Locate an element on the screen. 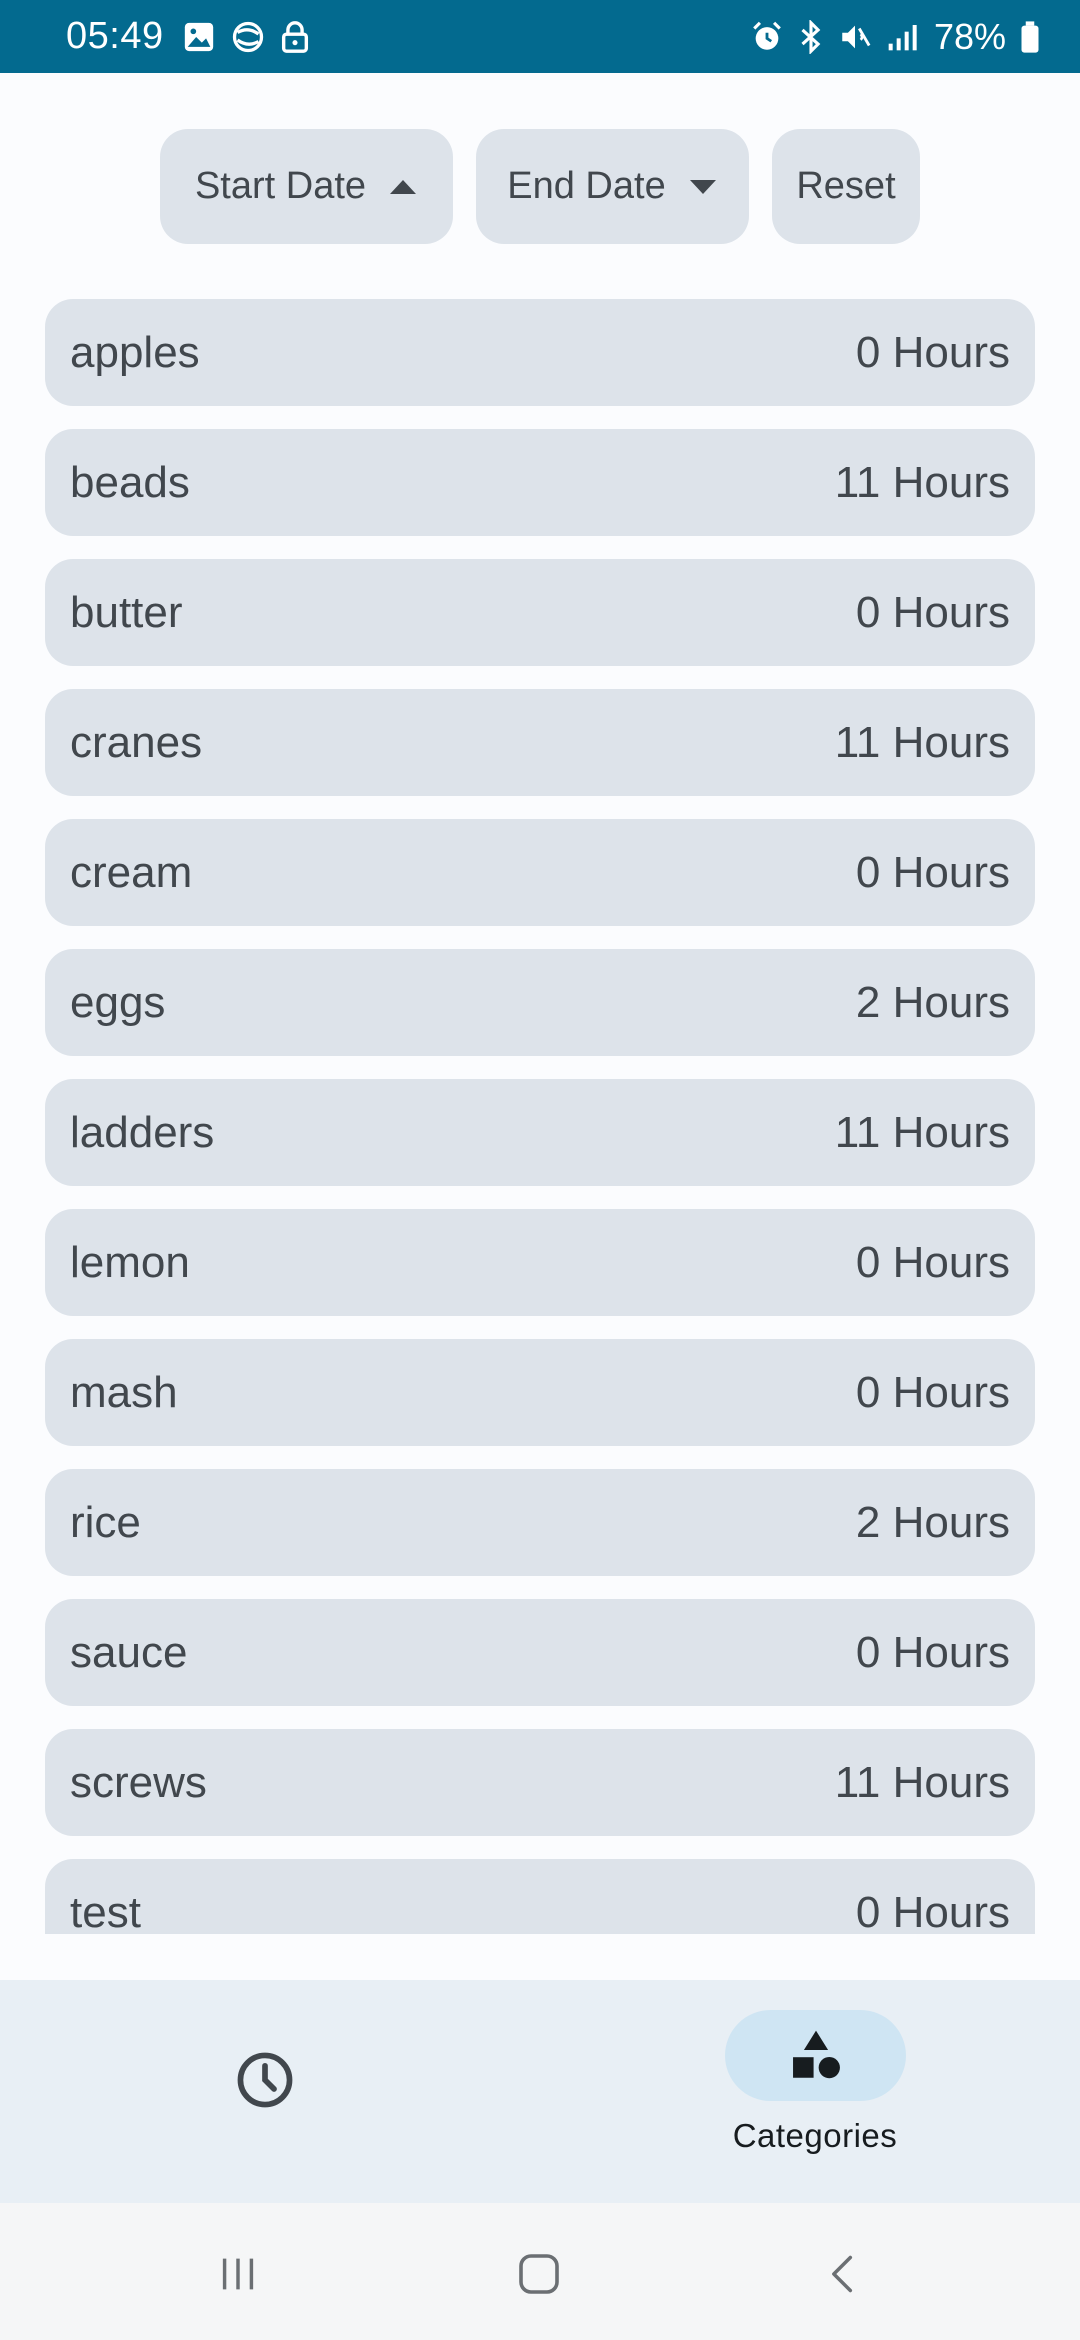 The width and height of the screenshot is (1080, 2340). alarm-icon is located at coordinates (767, 35).